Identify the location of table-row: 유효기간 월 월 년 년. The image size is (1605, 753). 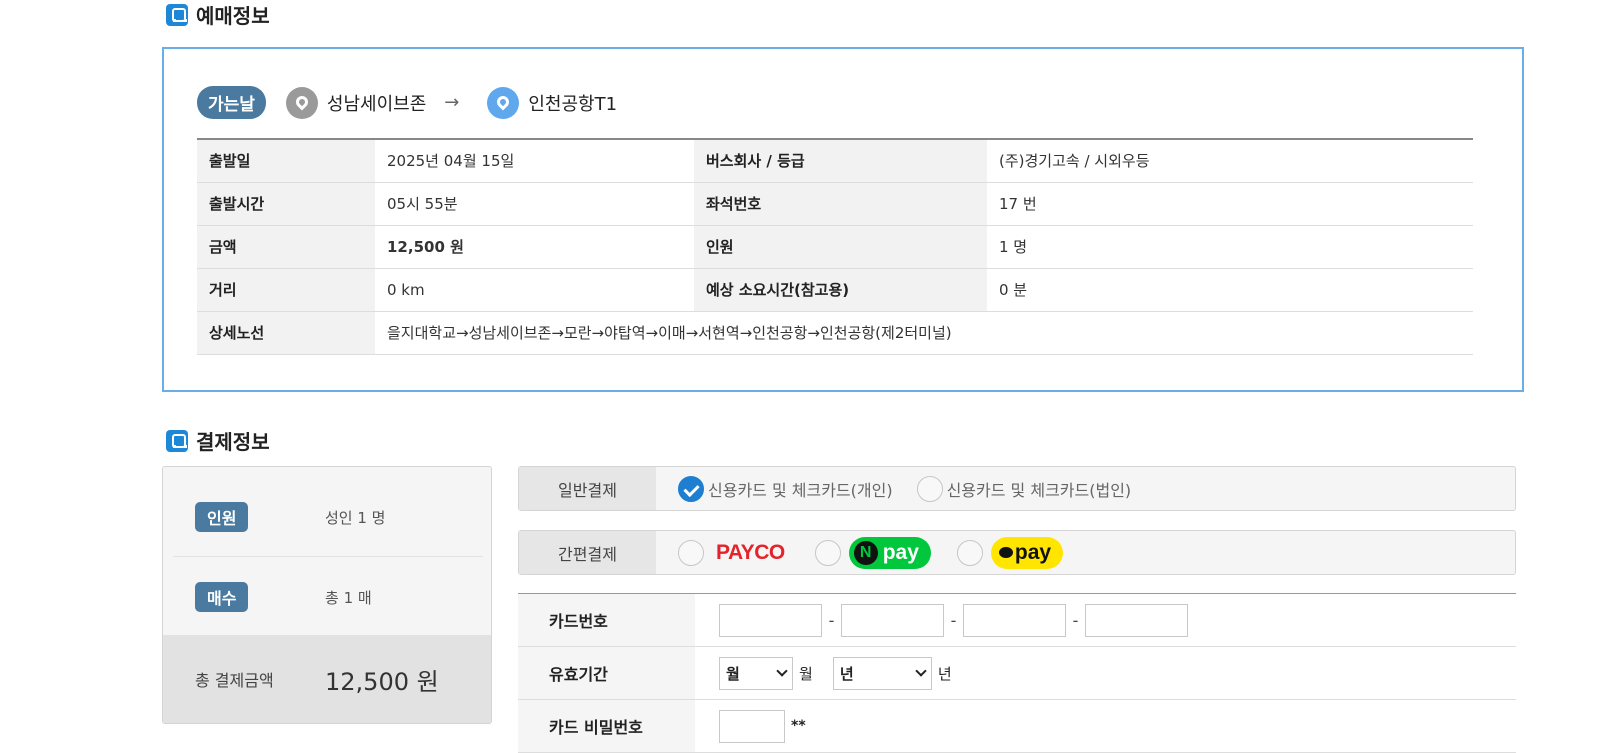
(1017, 673).